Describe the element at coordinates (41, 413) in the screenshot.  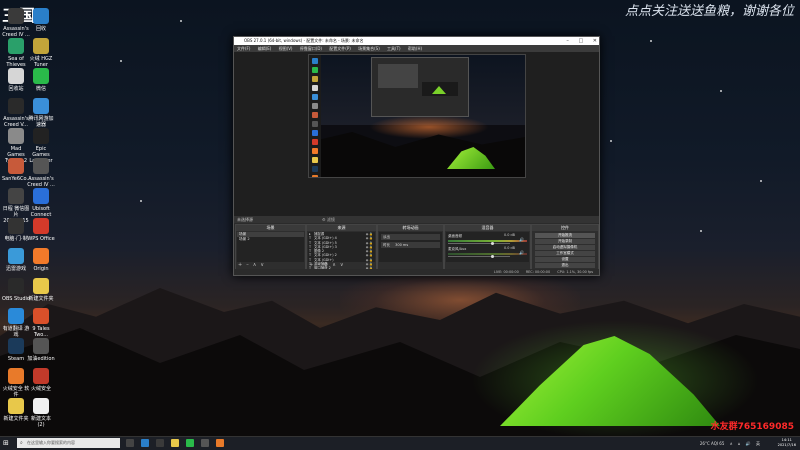
I see `desktop-icon: 新建文本 (2)` at that location.